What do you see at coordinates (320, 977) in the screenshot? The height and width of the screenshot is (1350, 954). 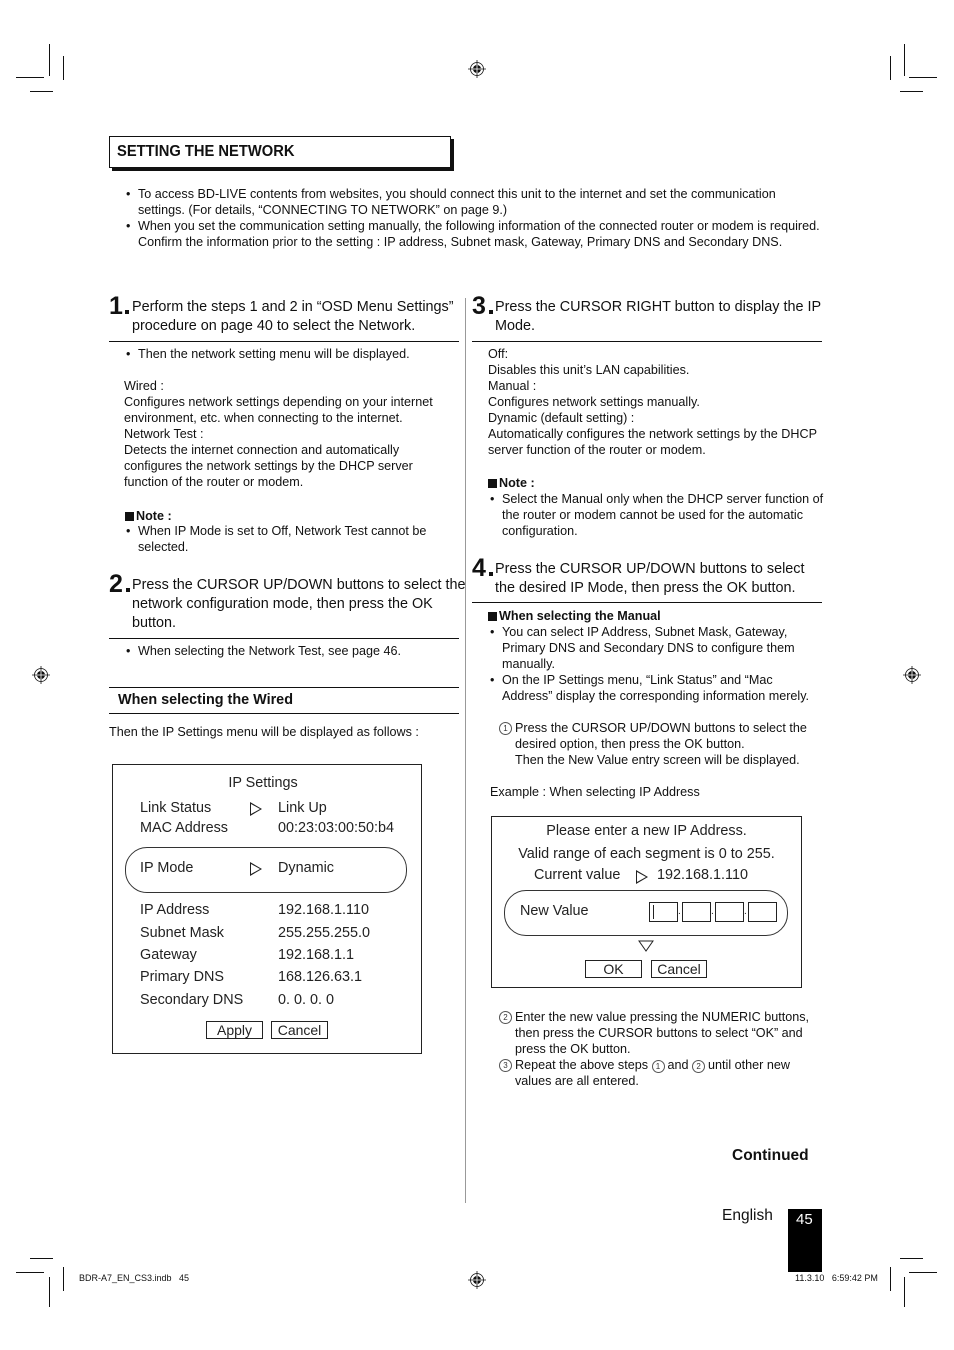 I see `primary-dns-value: 168.126.63.1` at bounding box center [320, 977].